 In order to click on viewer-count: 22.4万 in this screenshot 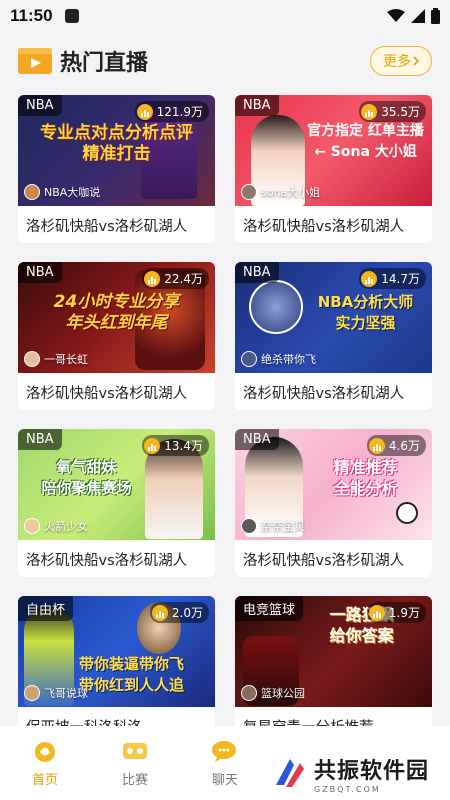, I will do `click(175, 278)`.